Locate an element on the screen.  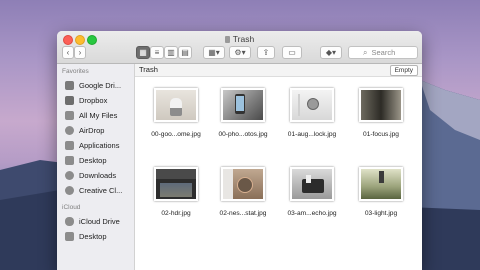
sidebar-item-all-my-files: All My Files is located at coordinates (95, 115).